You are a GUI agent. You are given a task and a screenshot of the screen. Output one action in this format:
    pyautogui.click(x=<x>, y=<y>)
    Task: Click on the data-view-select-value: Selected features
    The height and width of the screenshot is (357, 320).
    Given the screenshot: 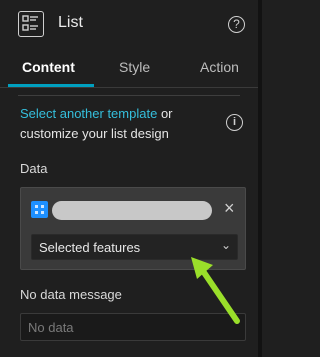 What is the action you would take?
    pyautogui.click(x=90, y=247)
    